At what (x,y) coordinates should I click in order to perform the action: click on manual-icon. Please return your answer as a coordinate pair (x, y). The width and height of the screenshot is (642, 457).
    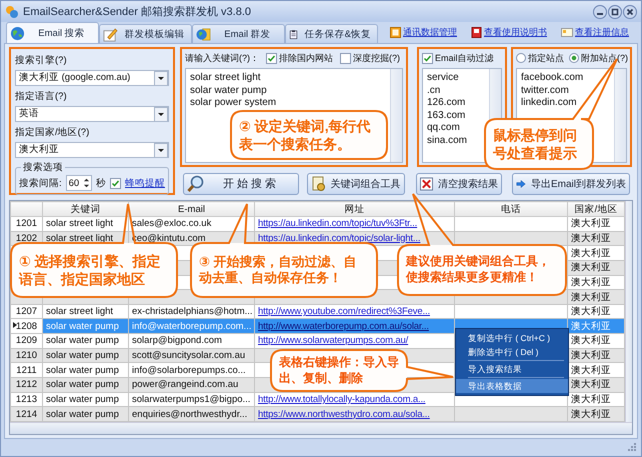
    Looking at the image, I should click on (476, 32).